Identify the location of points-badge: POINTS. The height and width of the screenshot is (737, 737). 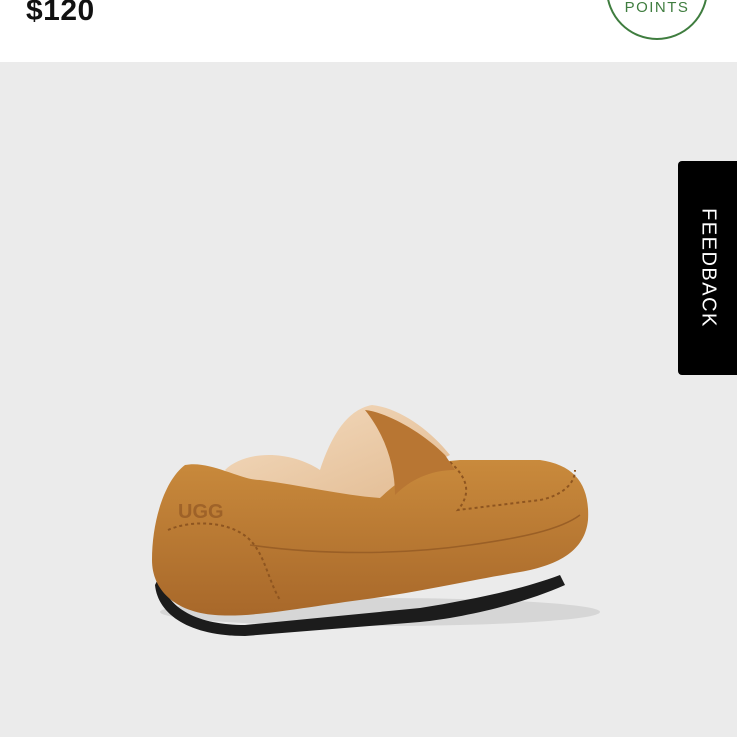
(657, 20).